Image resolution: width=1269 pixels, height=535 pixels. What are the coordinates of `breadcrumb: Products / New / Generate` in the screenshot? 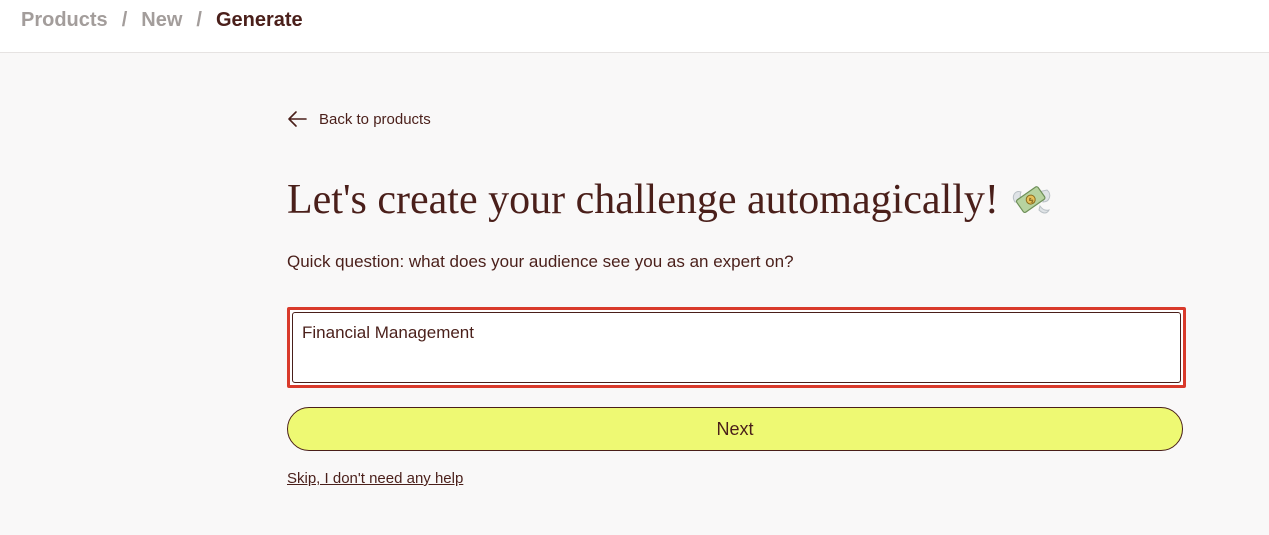 It's located at (162, 20).